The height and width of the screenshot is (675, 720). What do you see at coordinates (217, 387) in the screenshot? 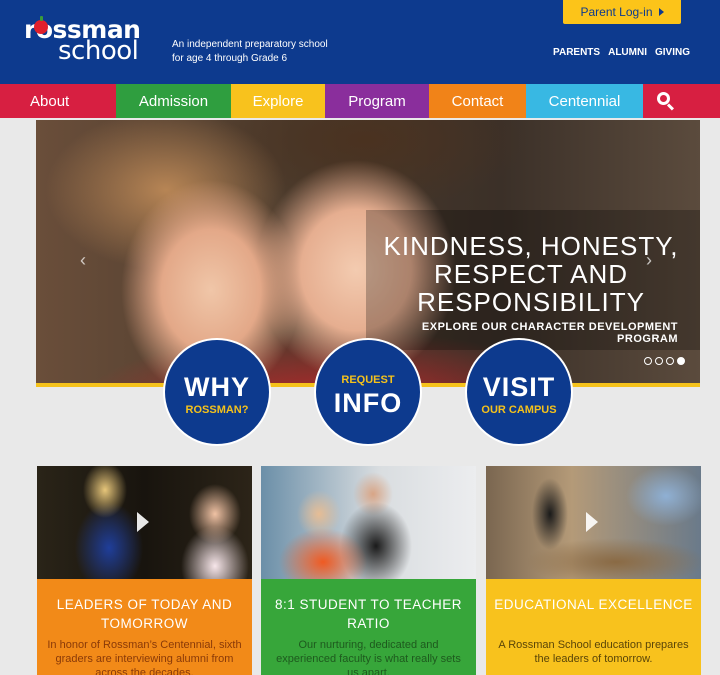
I see `why-label: WHY` at bounding box center [217, 387].